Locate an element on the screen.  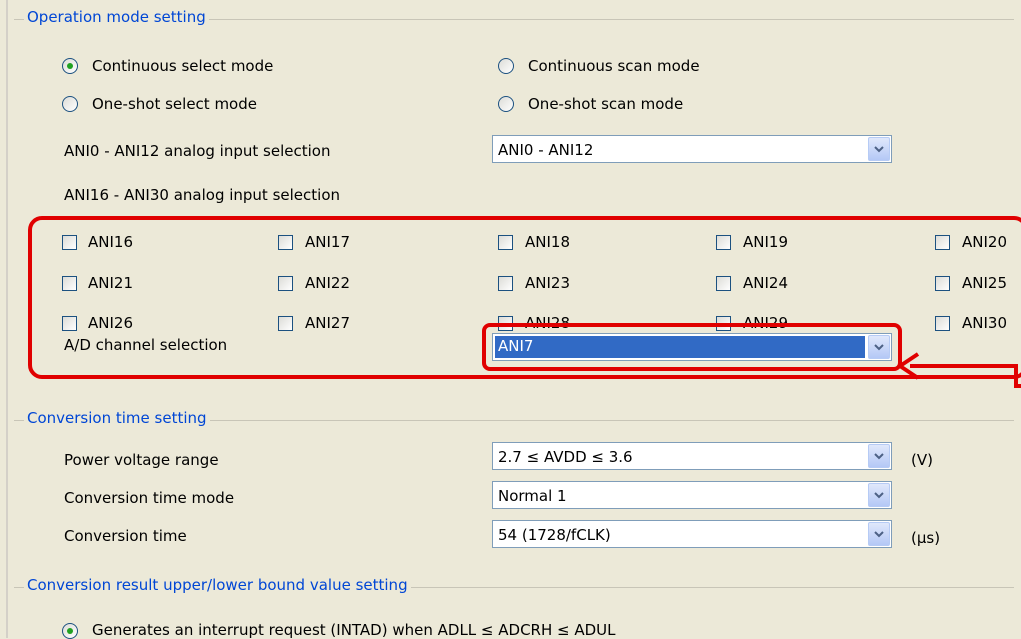
ani16-ani30-label: ANI16 - ANI30 analog input selection is located at coordinates (202, 195).